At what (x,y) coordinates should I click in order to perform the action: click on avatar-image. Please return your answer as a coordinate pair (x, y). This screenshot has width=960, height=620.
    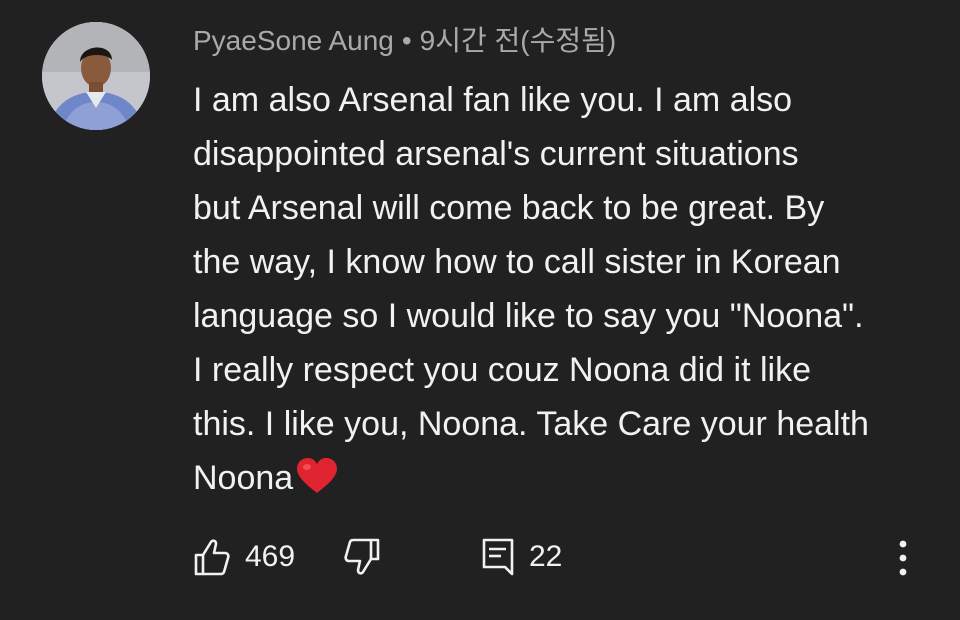
    Looking at the image, I should click on (96, 76).